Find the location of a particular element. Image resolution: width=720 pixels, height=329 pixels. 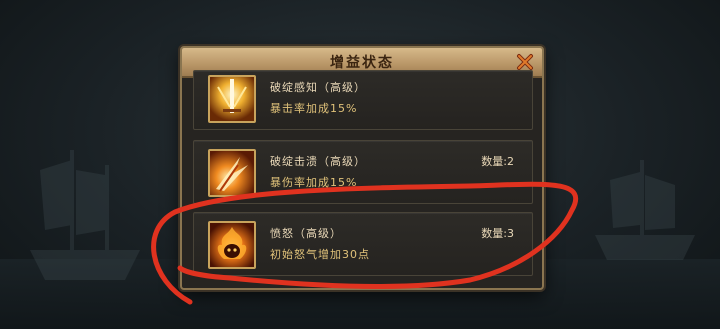

ship-silhouette-left is located at coordinates (85, 215).